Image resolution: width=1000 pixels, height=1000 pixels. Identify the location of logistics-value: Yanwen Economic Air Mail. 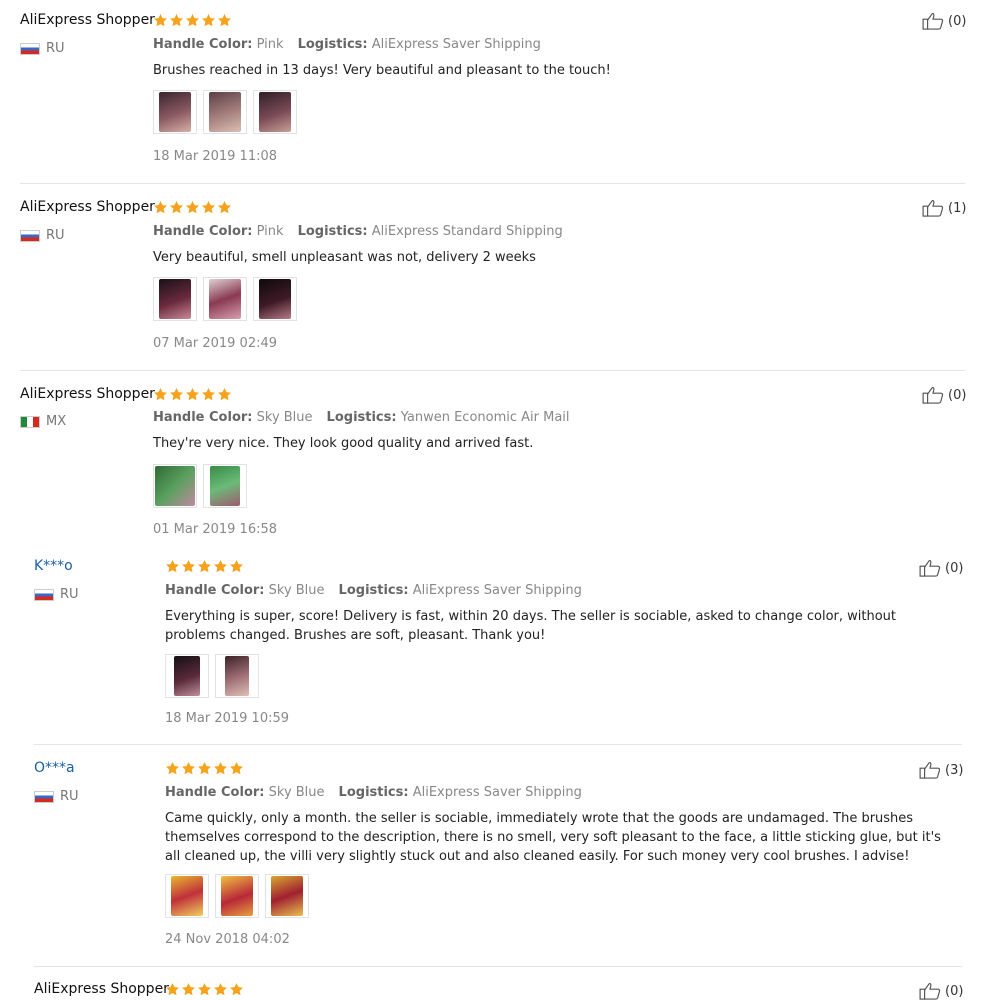
(485, 417).